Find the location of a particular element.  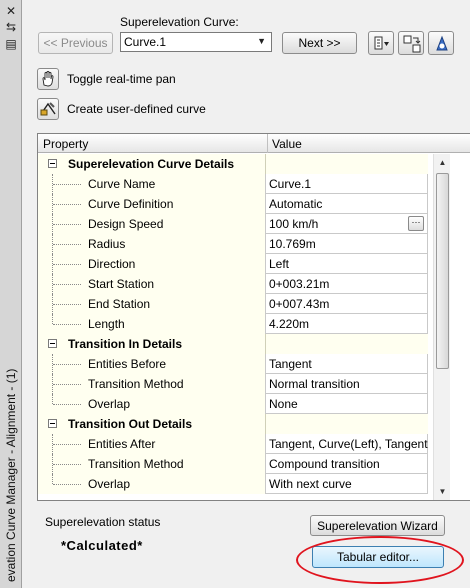

property-value: Tangent, Curve(Left), Tangent is located at coordinates (348, 444).